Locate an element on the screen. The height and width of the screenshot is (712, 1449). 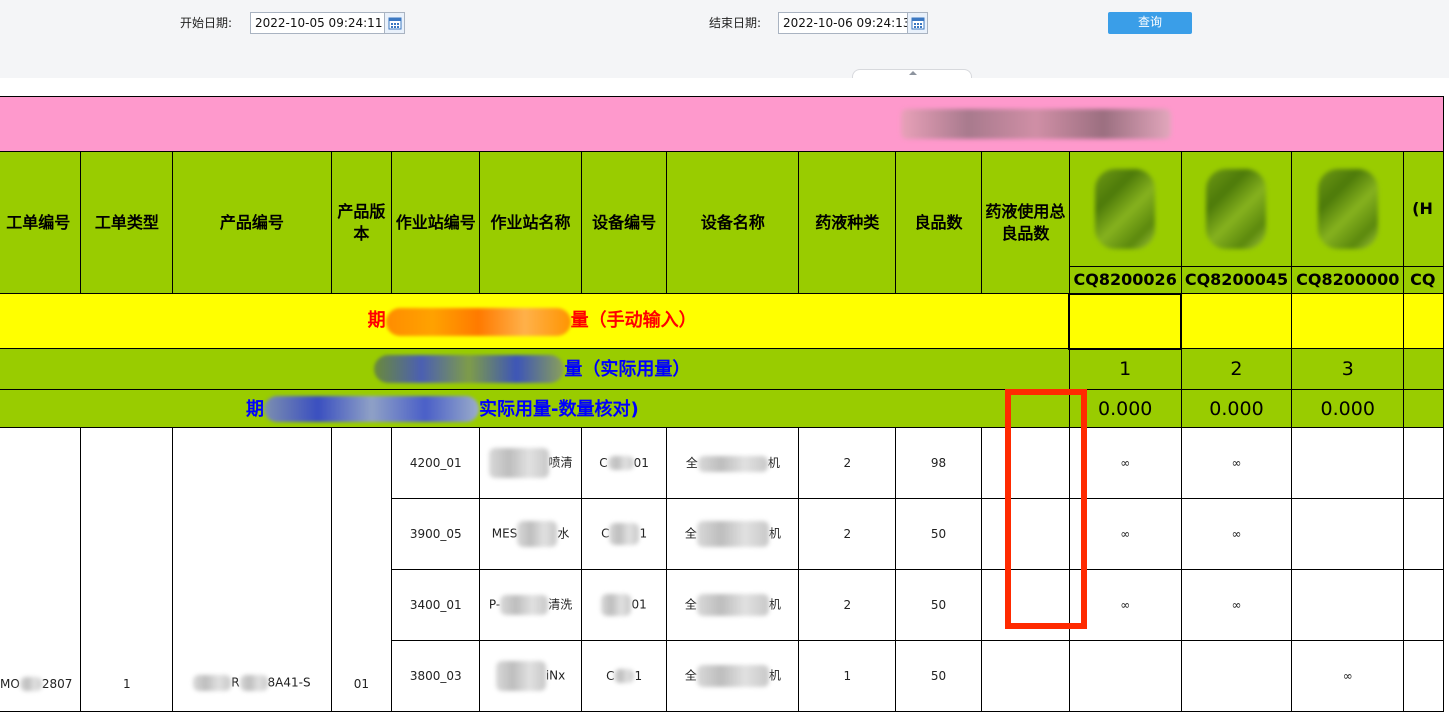
chem-total-good-cell is located at coordinates (1025, 676).